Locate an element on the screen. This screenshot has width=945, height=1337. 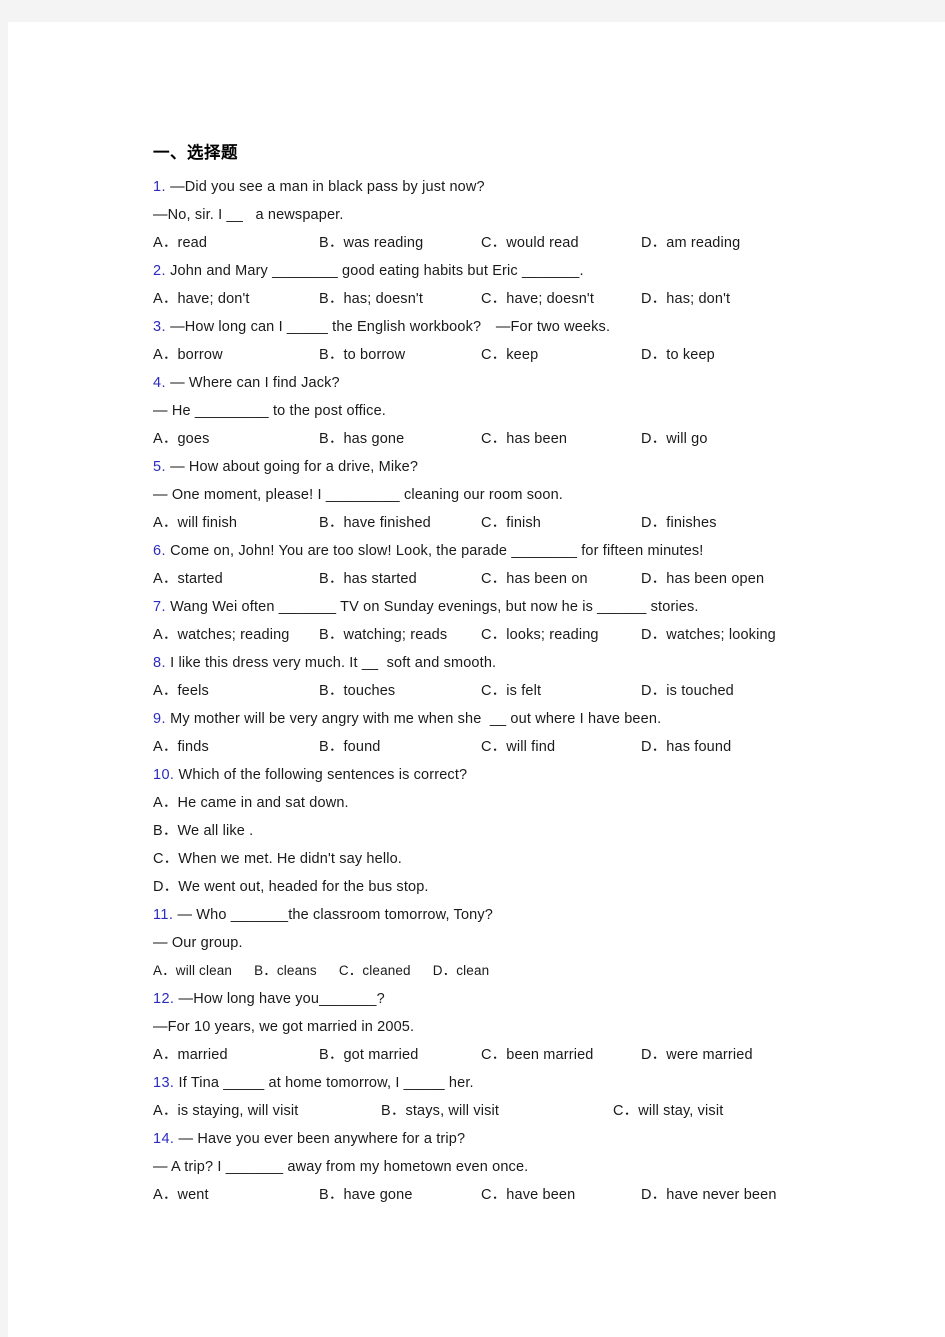
option-choice: B．found is located at coordinates (400, 747).